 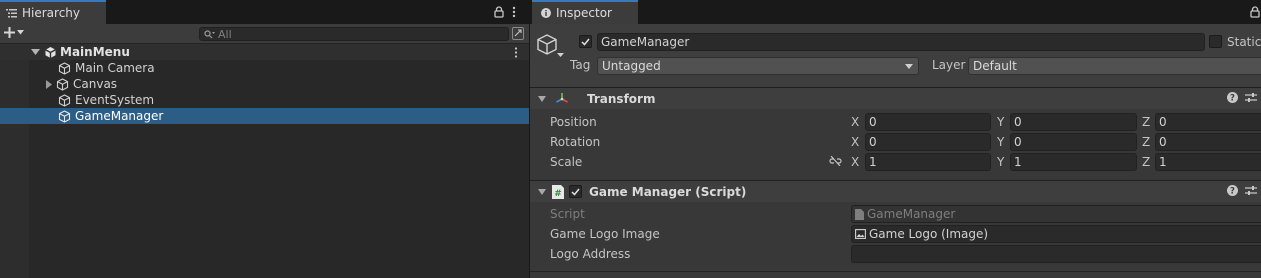 What do you see at coordinates (949, 65) in the screenshot?
I see `layer-label: Layer` at bounding box center [949, 65].